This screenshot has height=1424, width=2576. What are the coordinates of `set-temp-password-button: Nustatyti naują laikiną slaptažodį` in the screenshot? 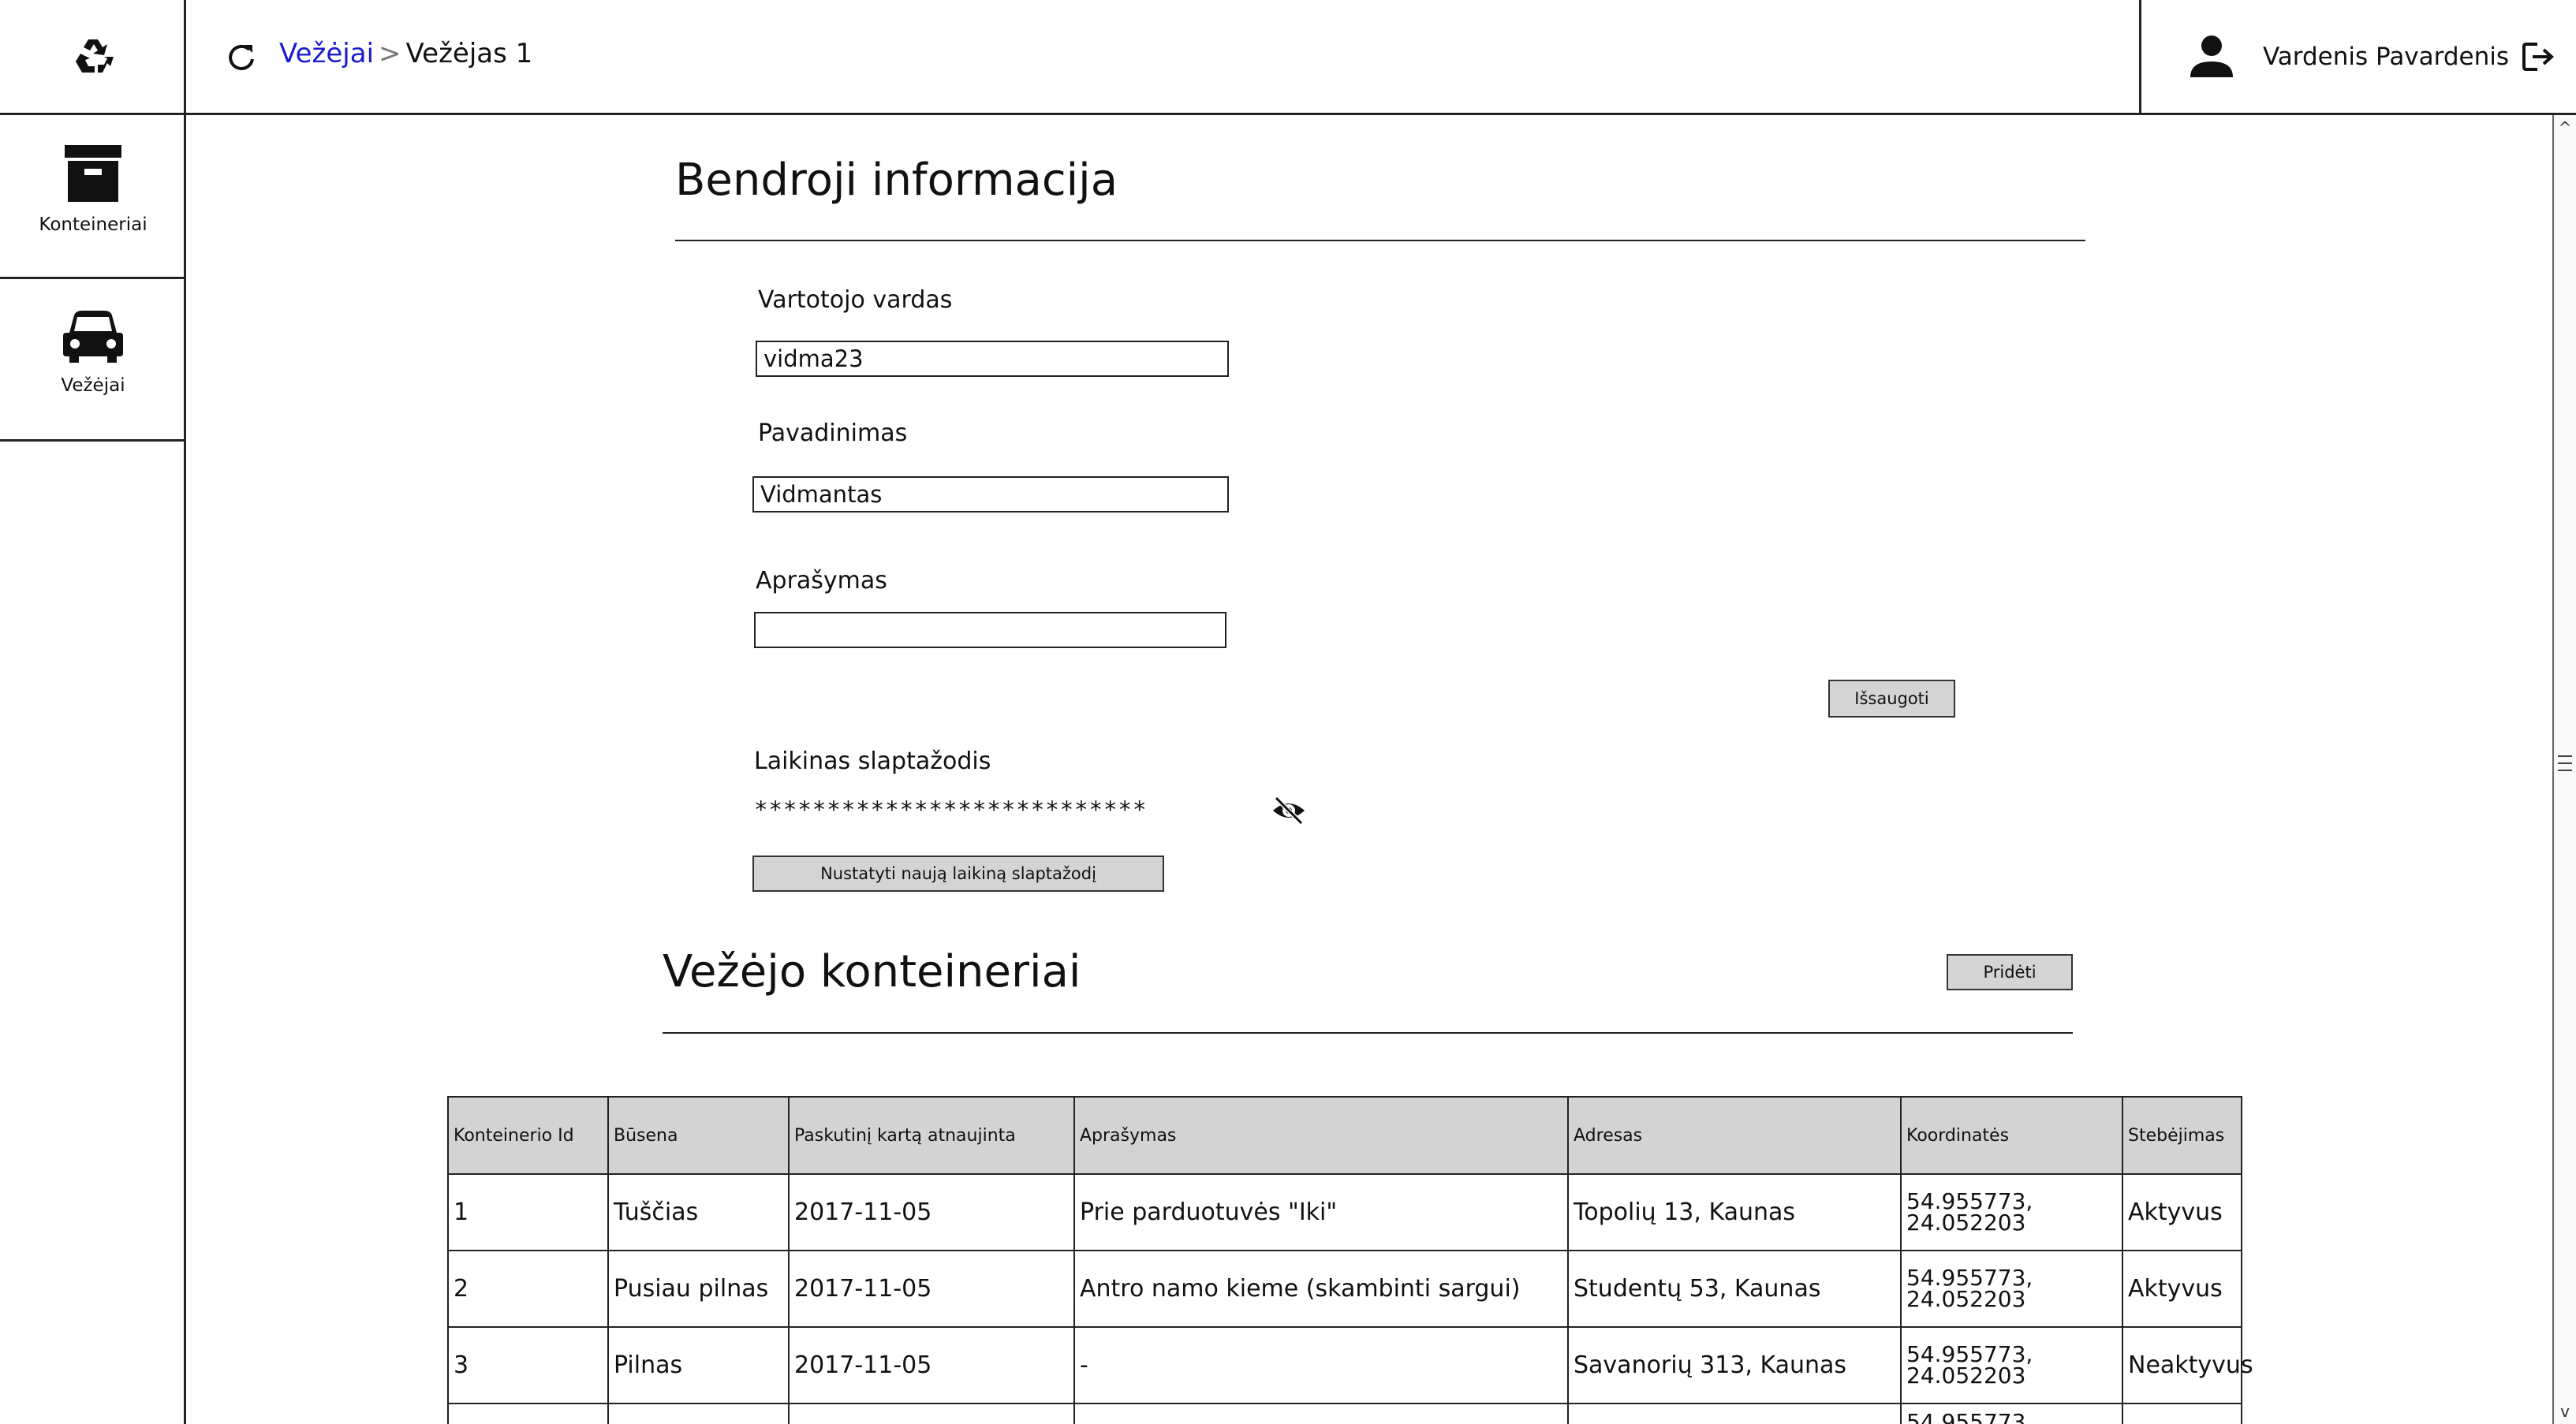 It's located at (958, 874).